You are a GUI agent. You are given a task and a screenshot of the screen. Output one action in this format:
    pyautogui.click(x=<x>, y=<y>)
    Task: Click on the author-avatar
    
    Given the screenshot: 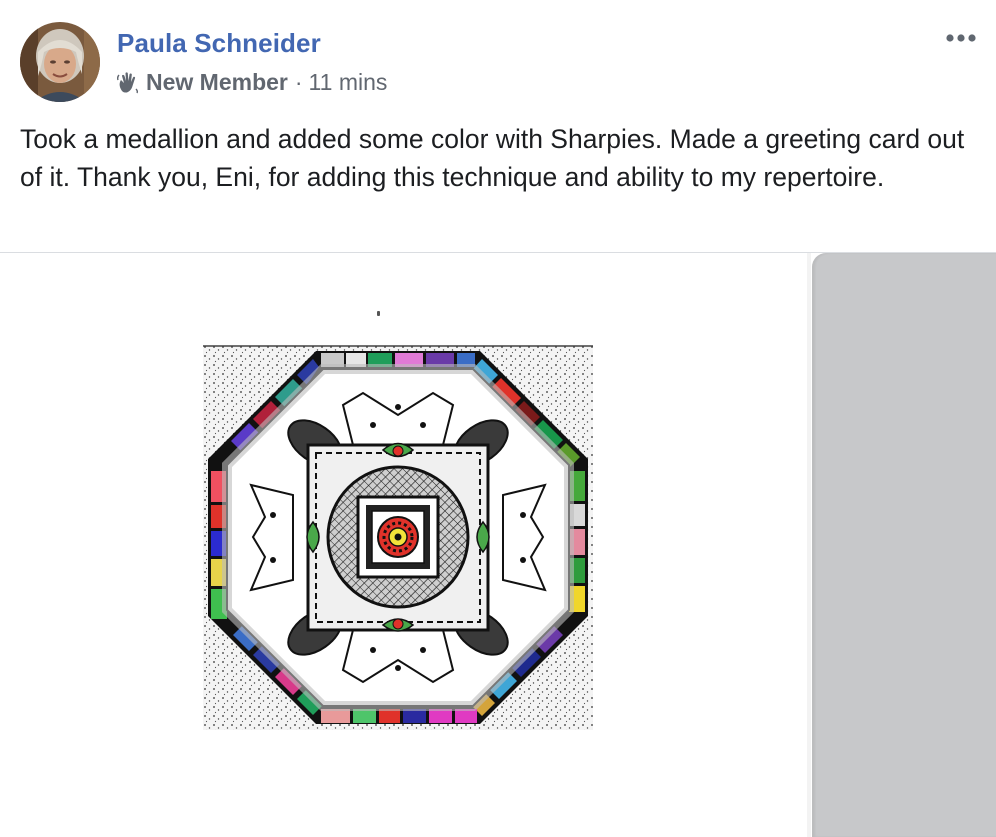 What is the action you would take?
    pyautogui.click(x=60, y=62)
    